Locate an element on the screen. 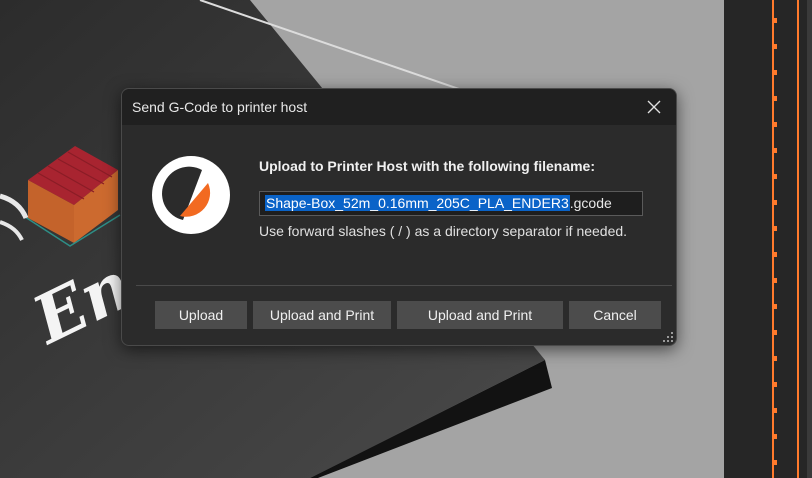 The width and height of the screenshot is (812, 478). upload-and-print-button-2: Upload and Print is located at coordinates (480, 315).